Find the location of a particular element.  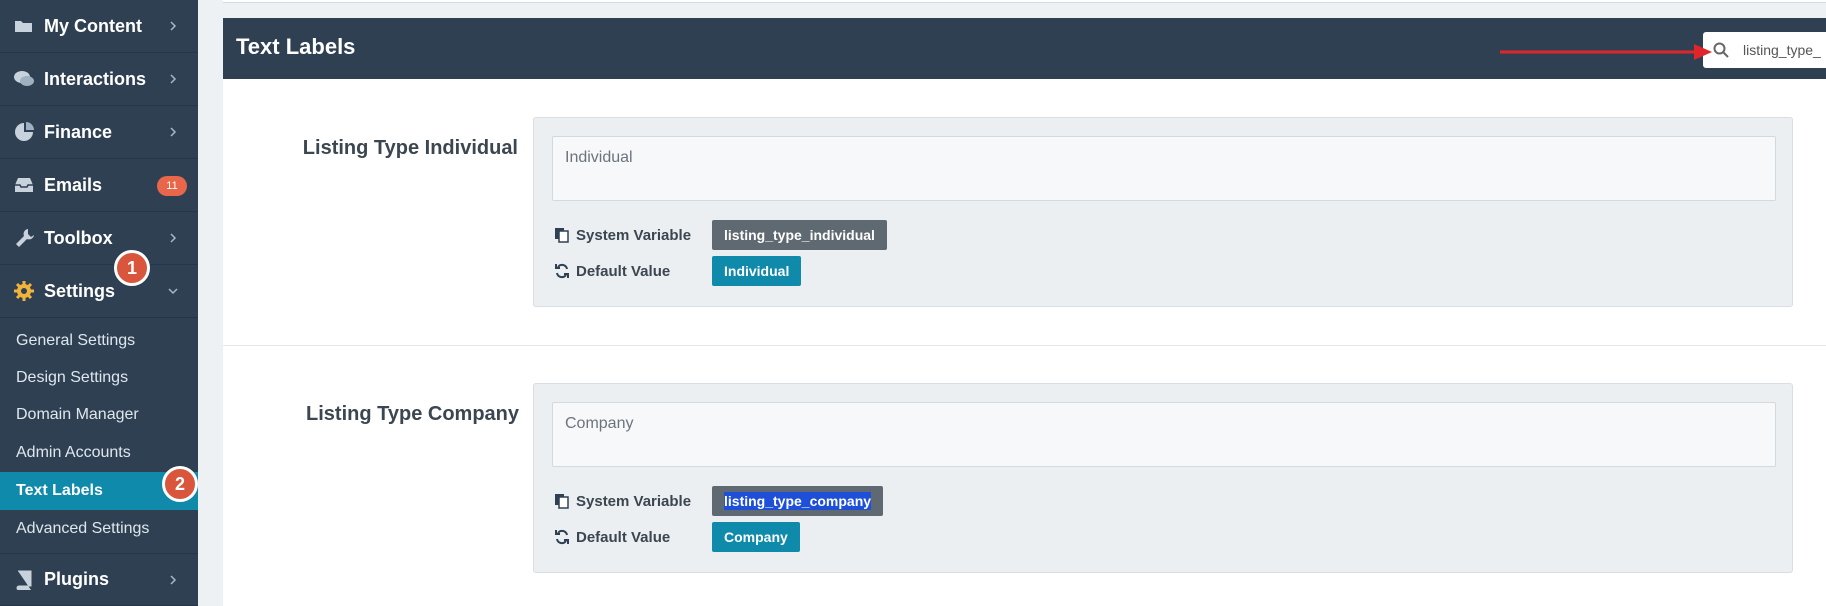

sidebar-item-toolbox: Toolbox is located at coordinates (99, 238).